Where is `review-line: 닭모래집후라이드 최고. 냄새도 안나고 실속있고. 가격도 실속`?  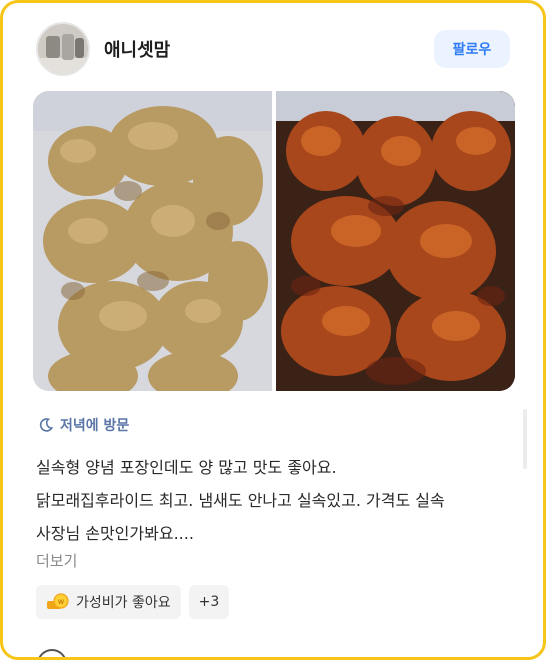 review-line: 닭모래집후라이드 최고. 냄새도 안나고 실속있고. 가격도 실속 is located at coordinates (240, 500).